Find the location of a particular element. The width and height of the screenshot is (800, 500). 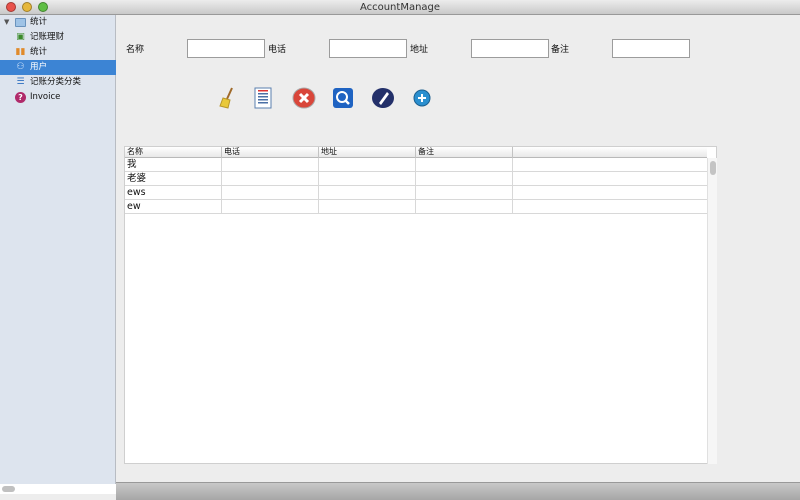

sidebar-item-stats-group: ▼ 统计 is located at coordinates (58, 22).